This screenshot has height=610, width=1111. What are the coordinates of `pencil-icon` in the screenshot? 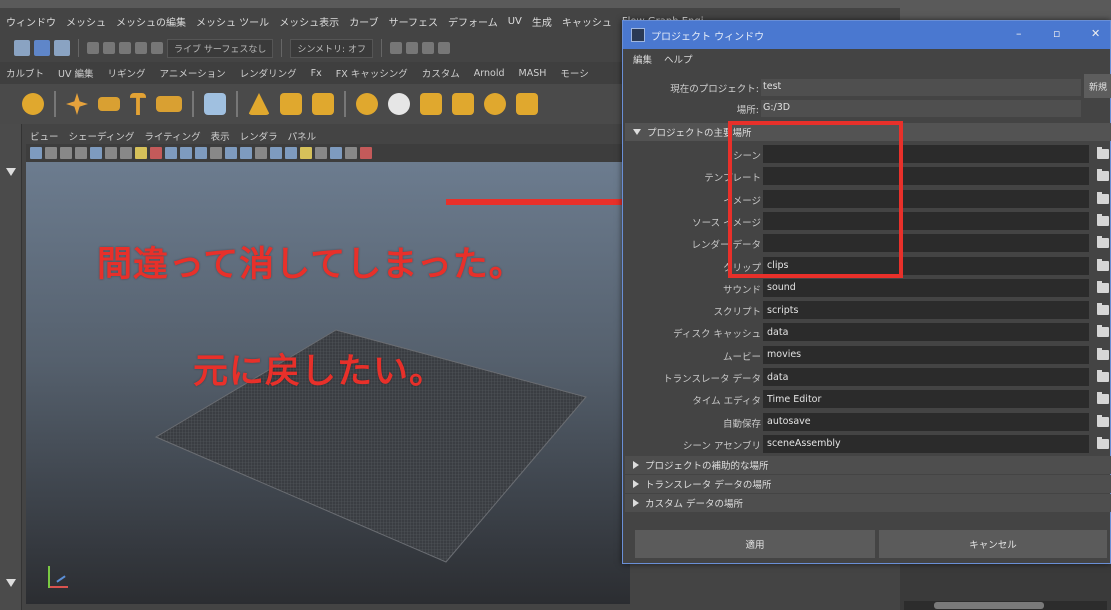 It's located at (141, 153).